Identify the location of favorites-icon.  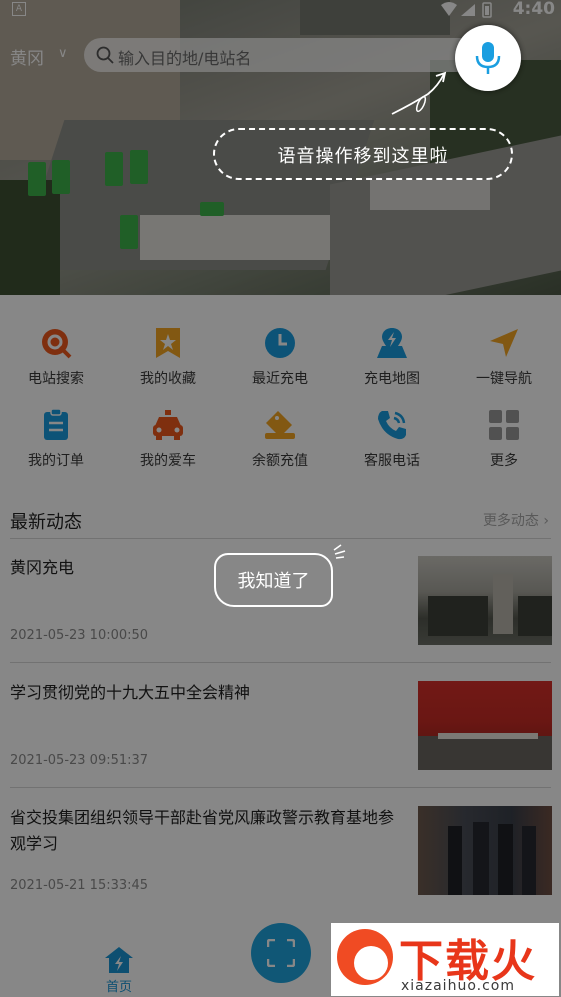
(168, 343).